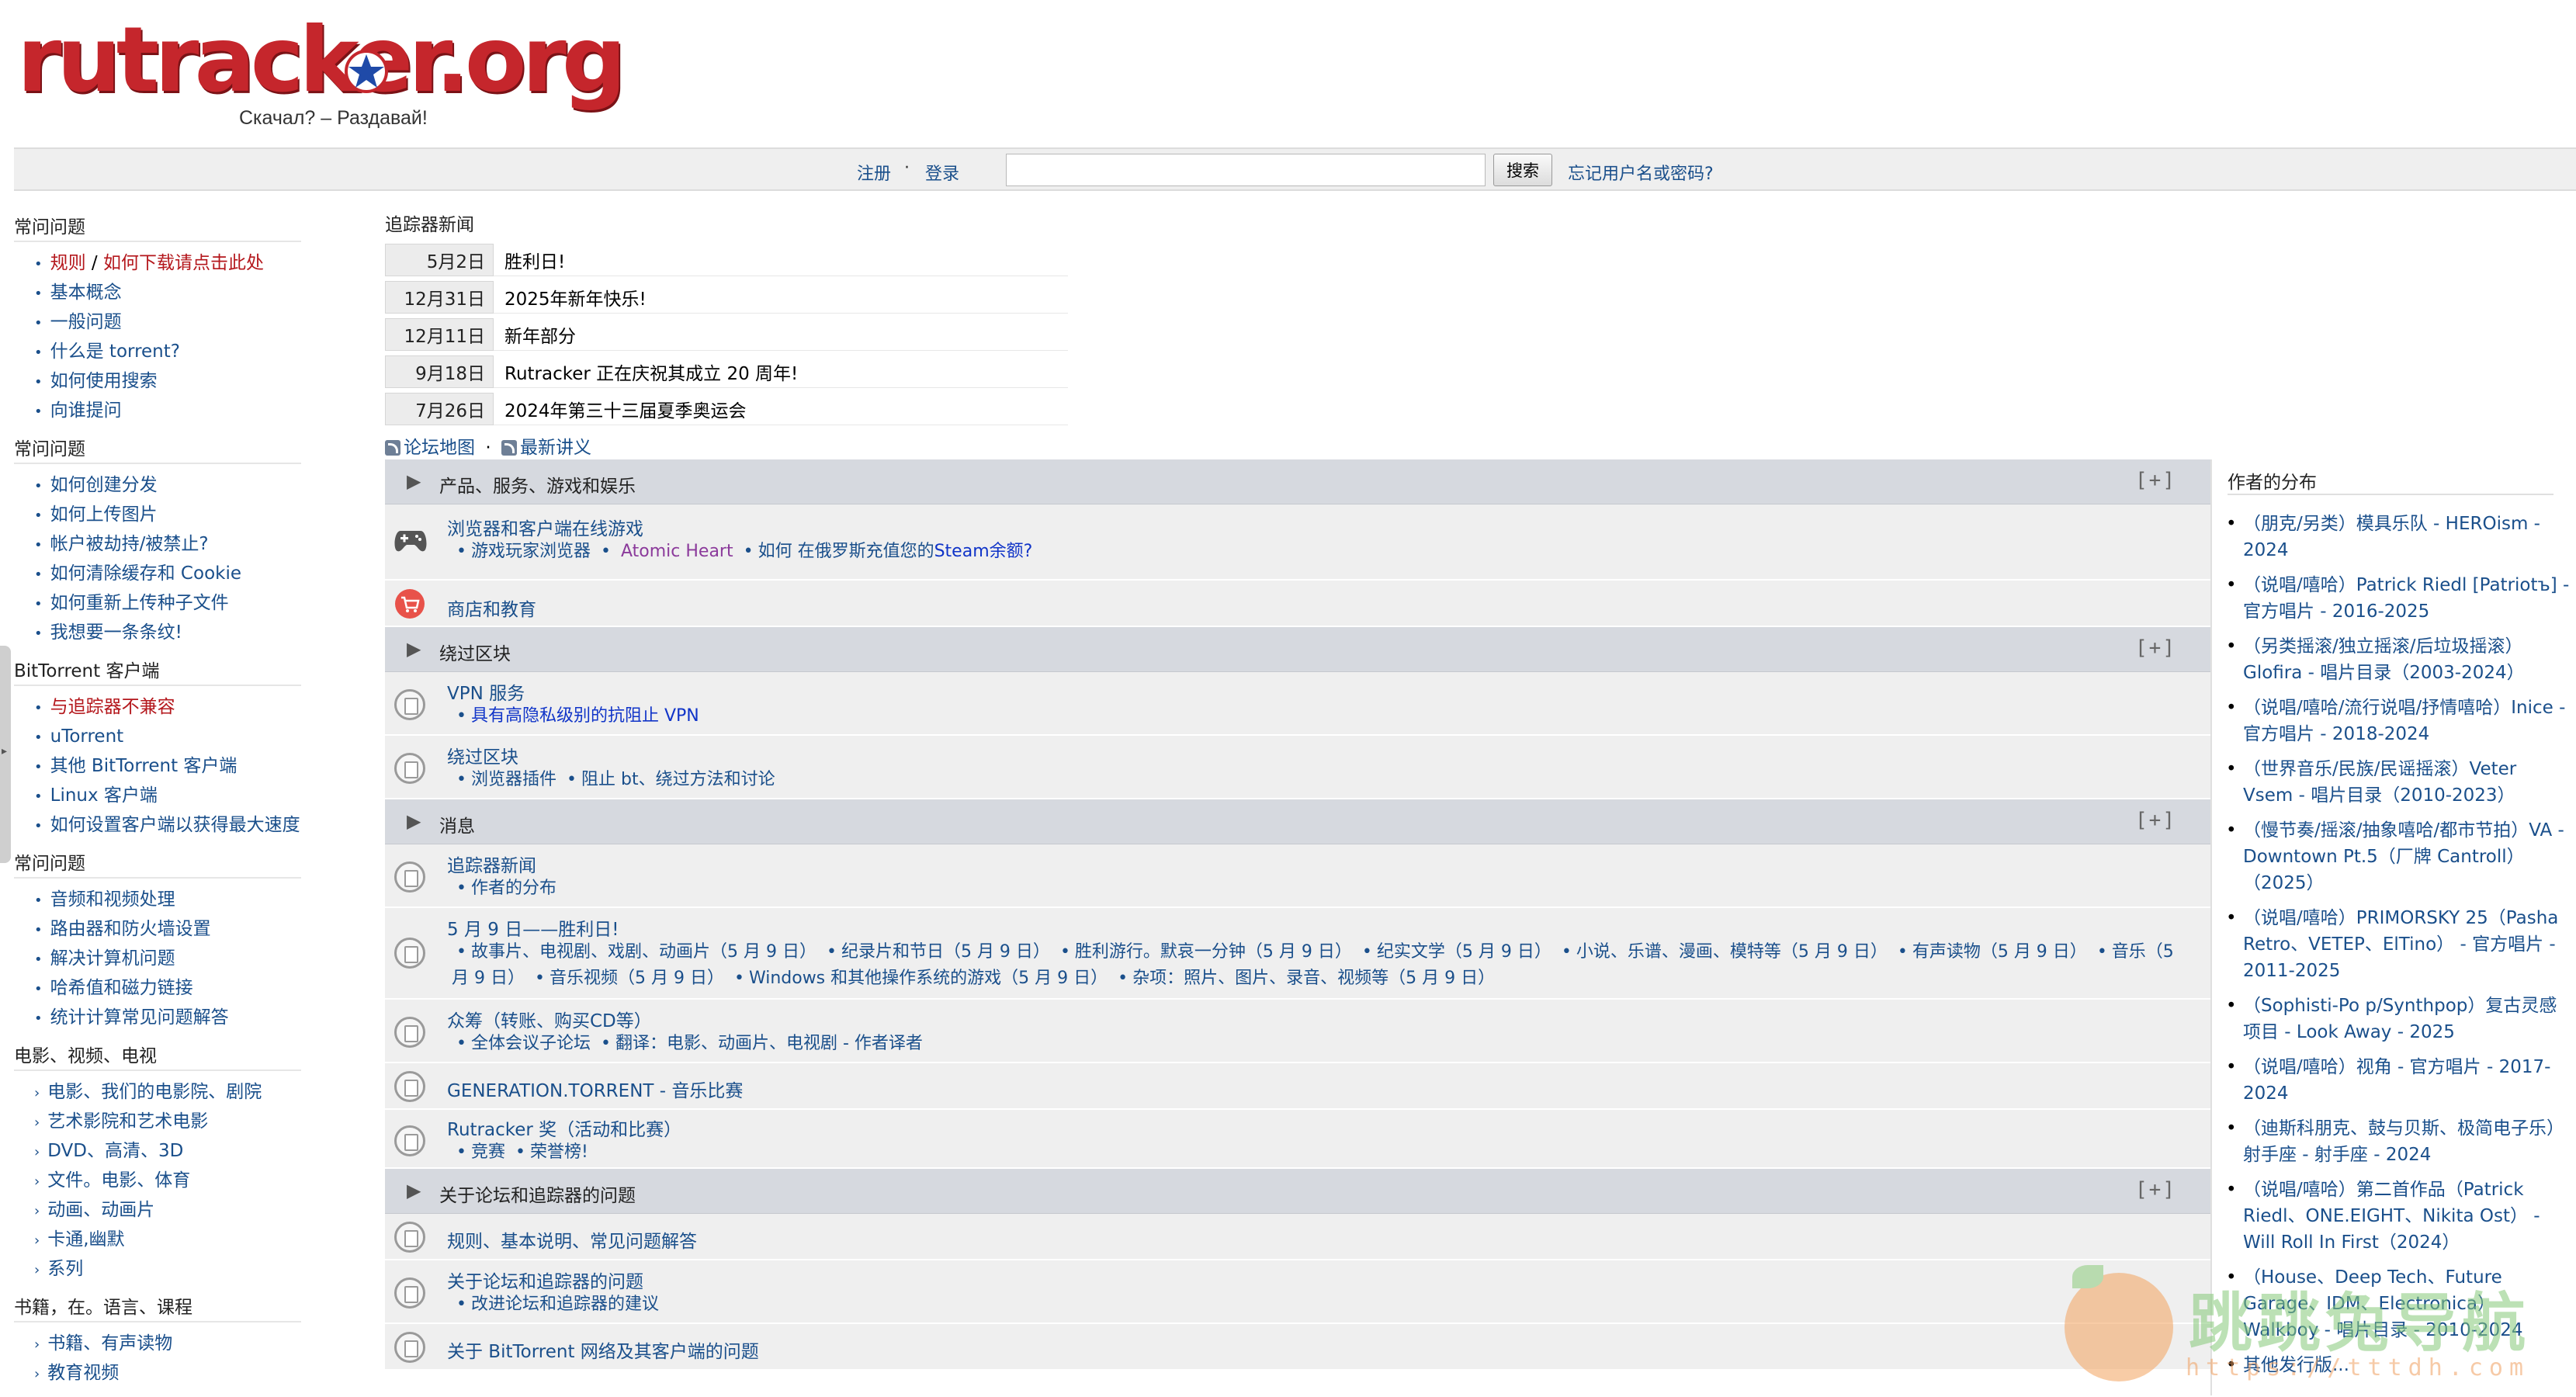 The image size is (2576, 1397). I want to click on subforum-link: 全体会议子论坛, so click(531, 1043).